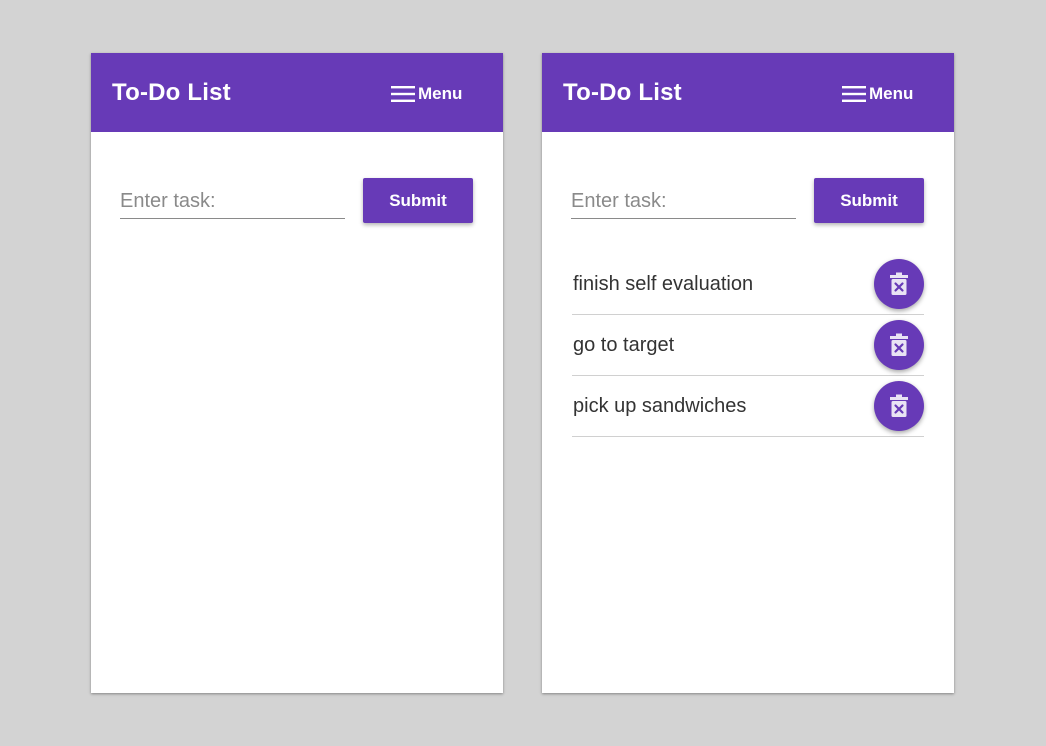 The width and height of the screenshot is (1046, 746). What do you see at coordinates (748, 406) in the screenshot?
I see `task-item: pick up sandwiches` at bounding box center [748, 406].